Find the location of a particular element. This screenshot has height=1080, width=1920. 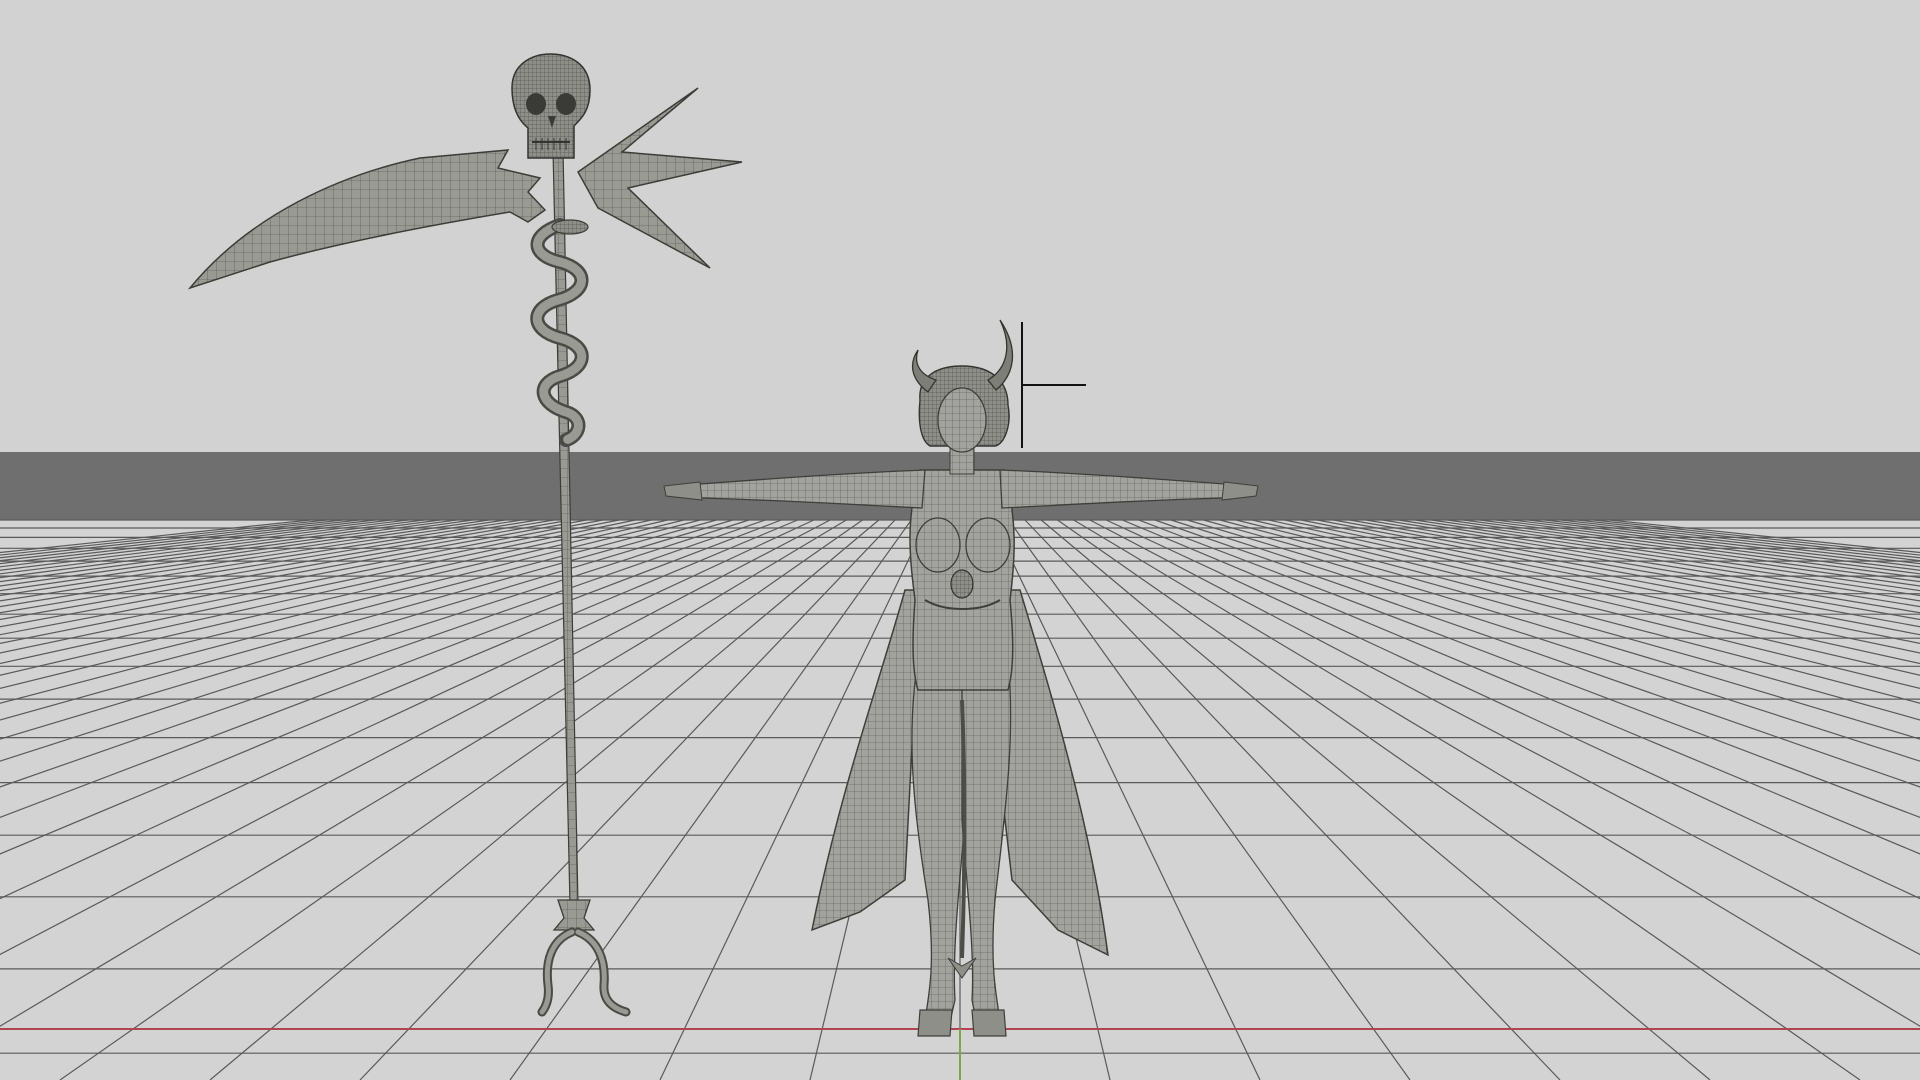

character-chest-left is located at coordinates (938, 545).